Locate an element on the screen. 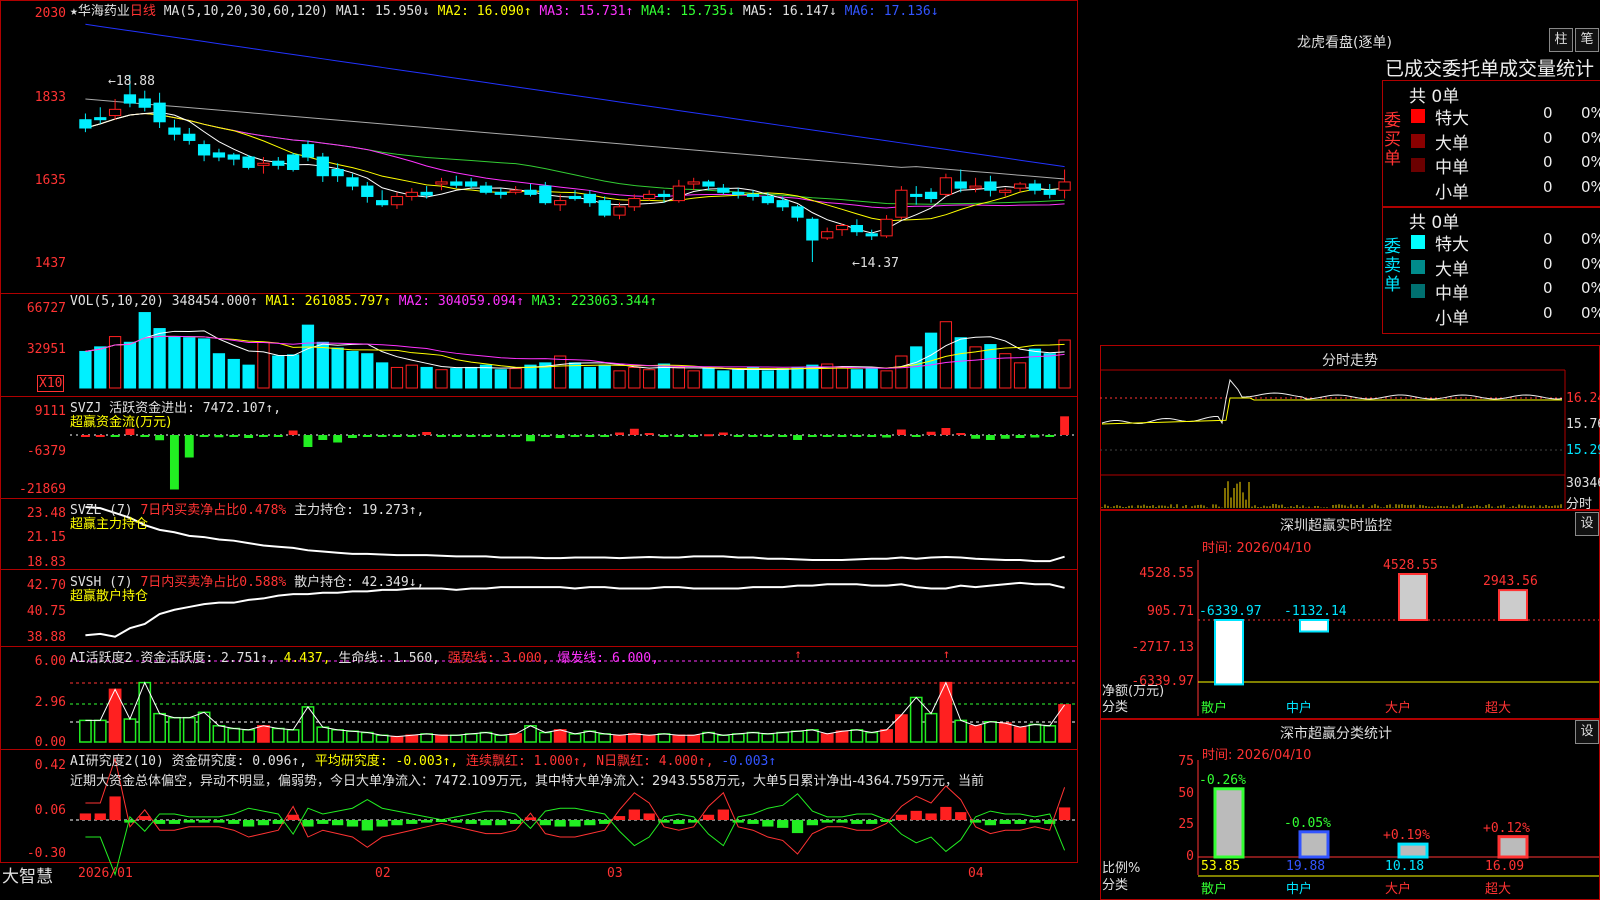 This screenshot has height=900, width=1600. buy-vol: 0 is located at coordinates (1548, 162).